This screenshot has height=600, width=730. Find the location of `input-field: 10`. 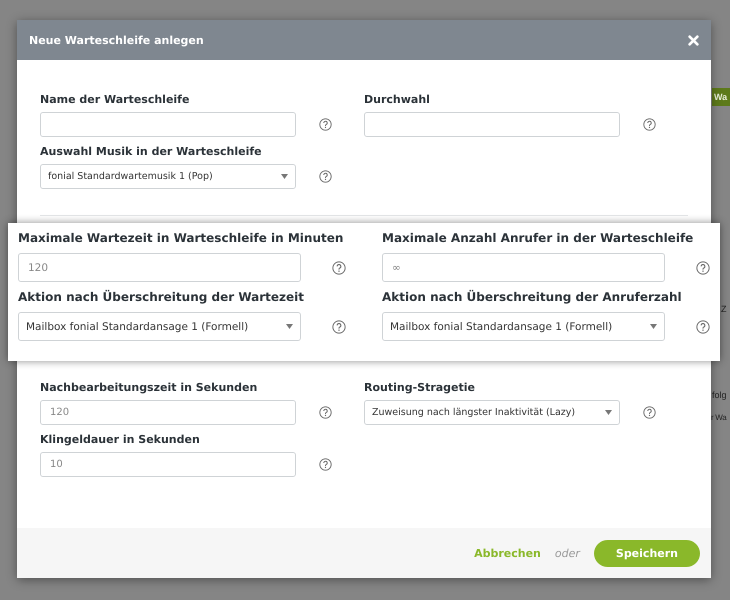

input-field: 10 is located at coordinates (168, 464).